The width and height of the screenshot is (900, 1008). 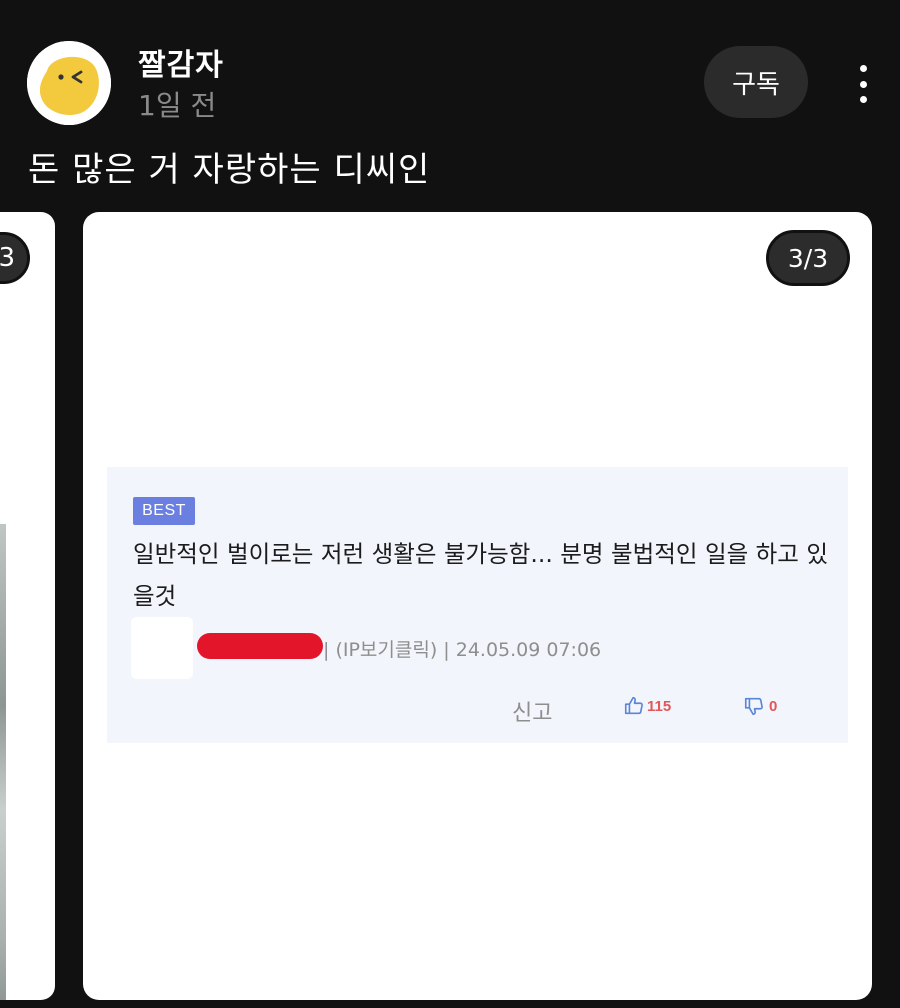 What do you see at coordinates (162, 648) in the screenshot?
I see `commenter-avatar` at bounding box center [162, 648].